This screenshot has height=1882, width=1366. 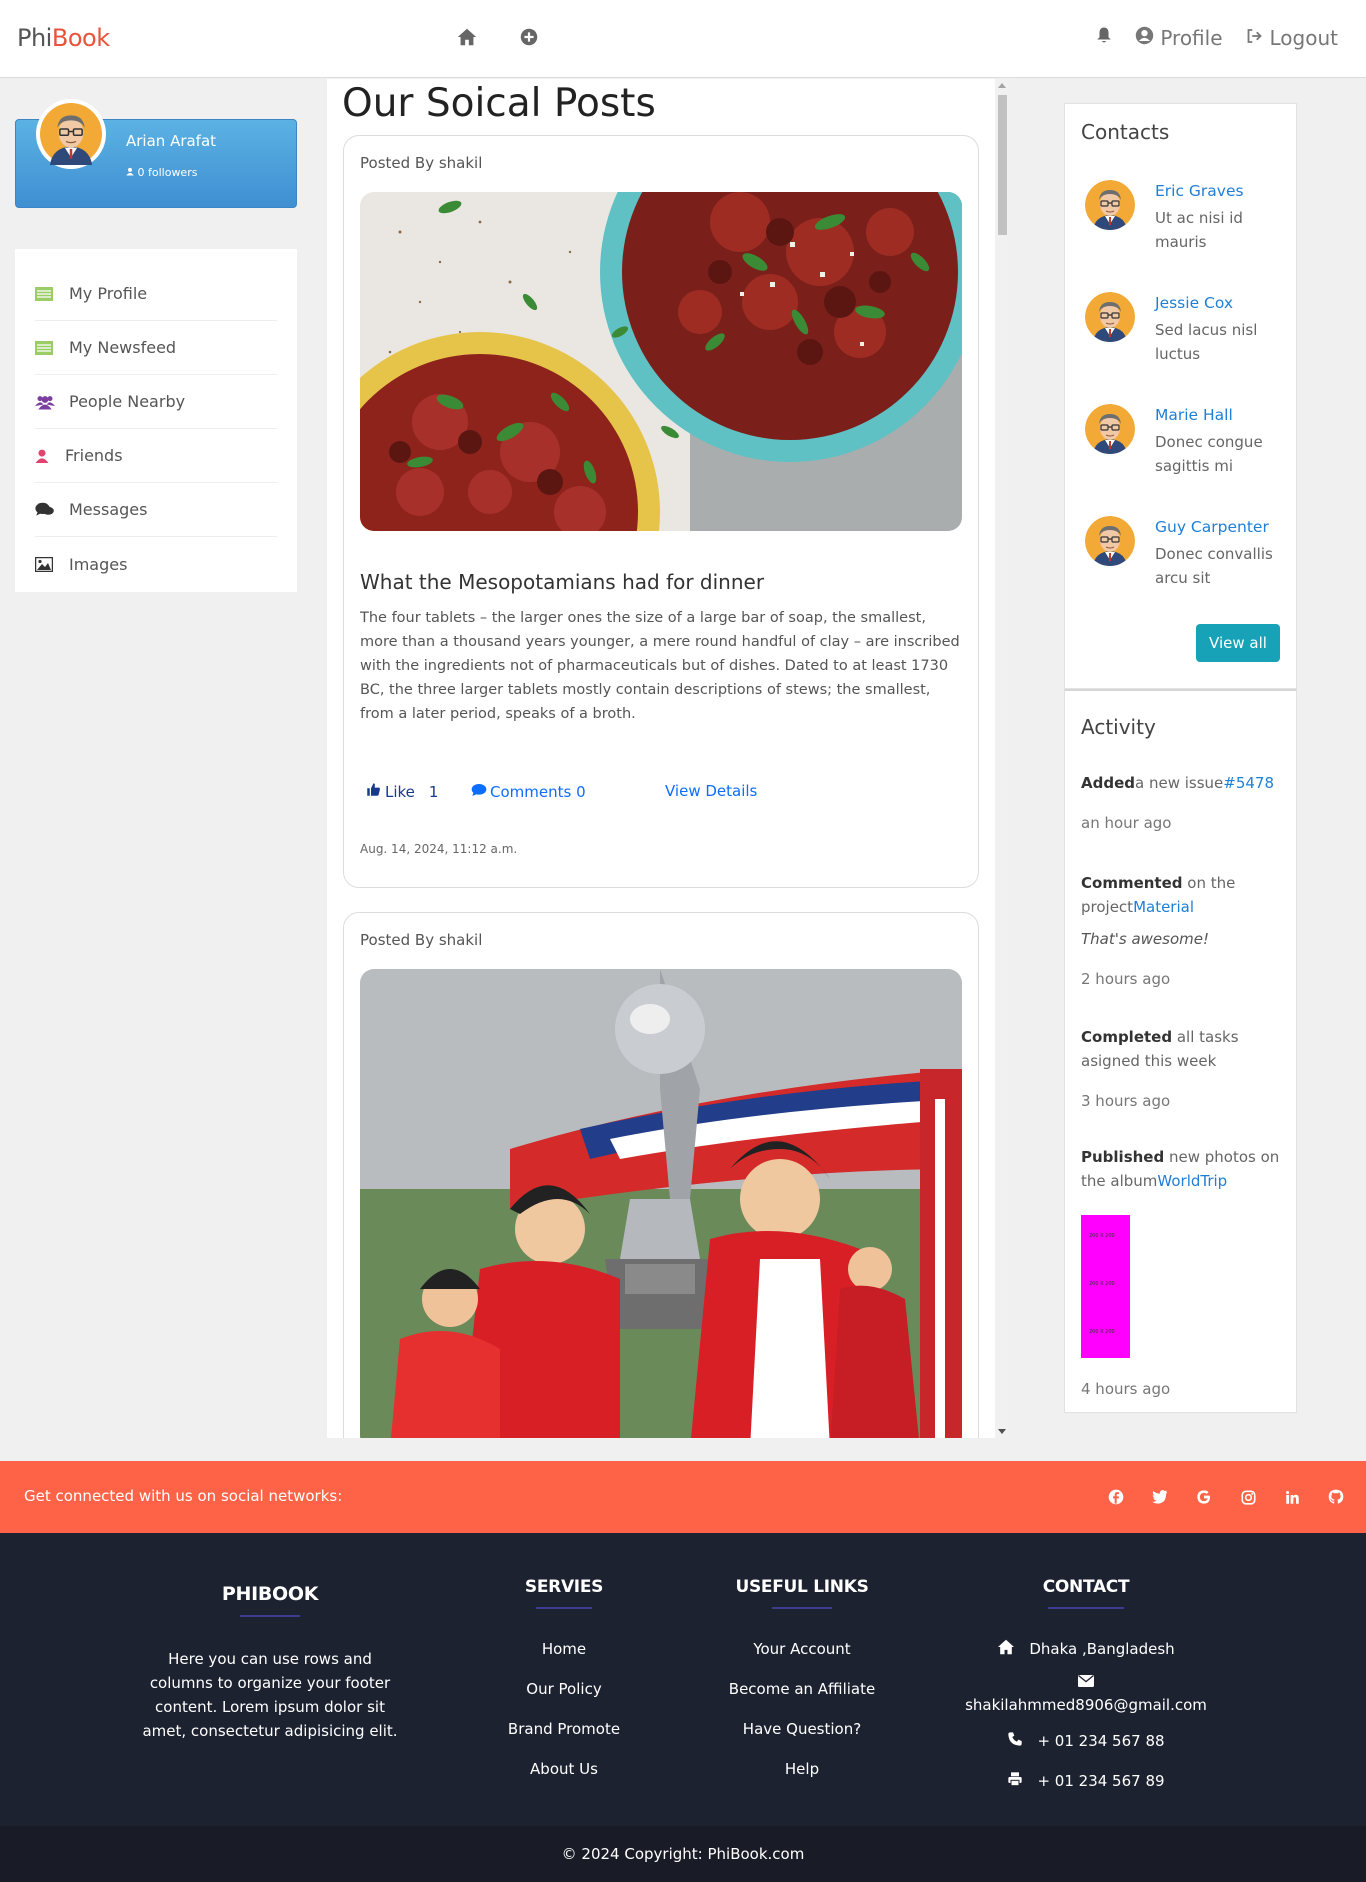 What do you see at coordinates (108, 293) in the screenshot?
I see `sidebar-item-label: My Profile` at bounding box center [108, 293].